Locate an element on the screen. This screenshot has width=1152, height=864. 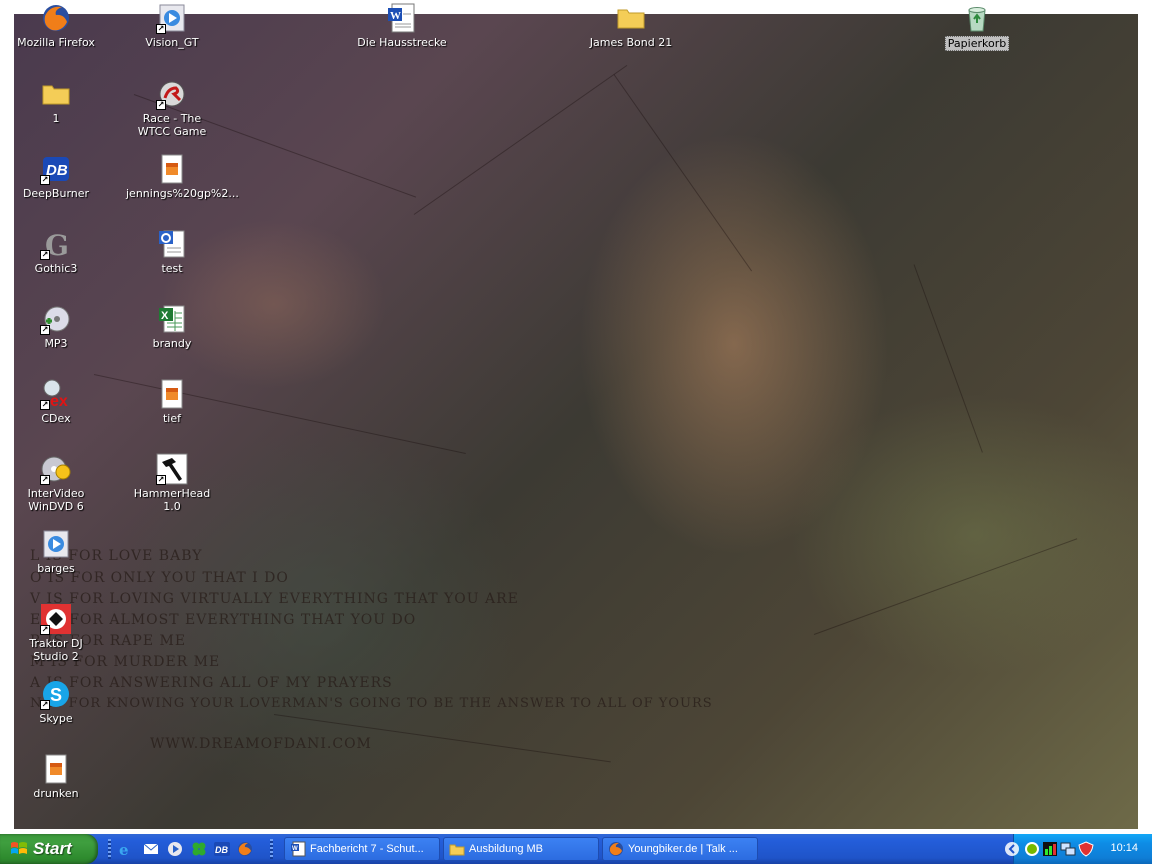
wallpaper-url: www.dreamofdani.com is located at coordinates (261, 744).